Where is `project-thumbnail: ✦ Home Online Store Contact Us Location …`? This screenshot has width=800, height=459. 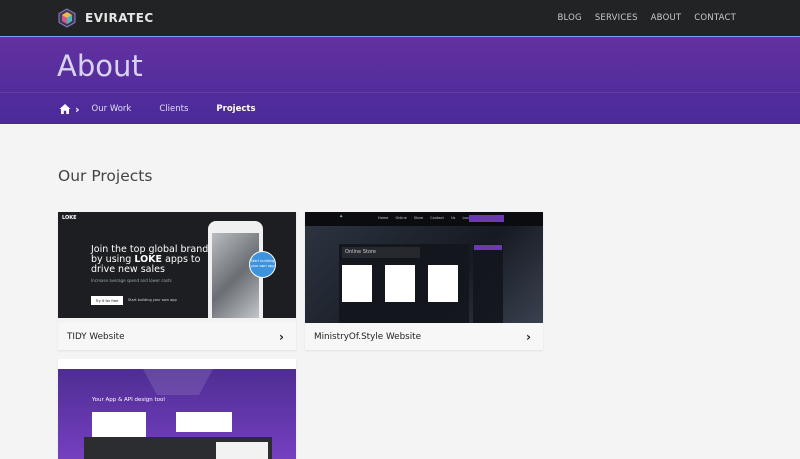
project-thumbnail: ✦ Home Online Store Contact Us Location … is located at coordinates (424, 267).